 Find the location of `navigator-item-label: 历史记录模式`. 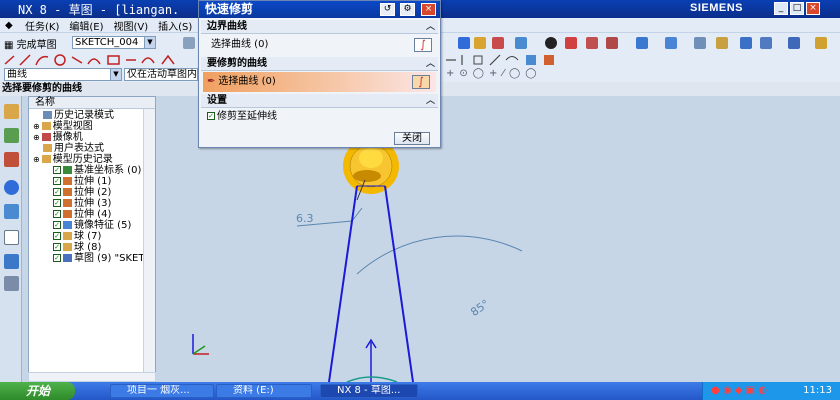

navigator-item-label: 历史记录模式 is located at coordinates (84, 115).